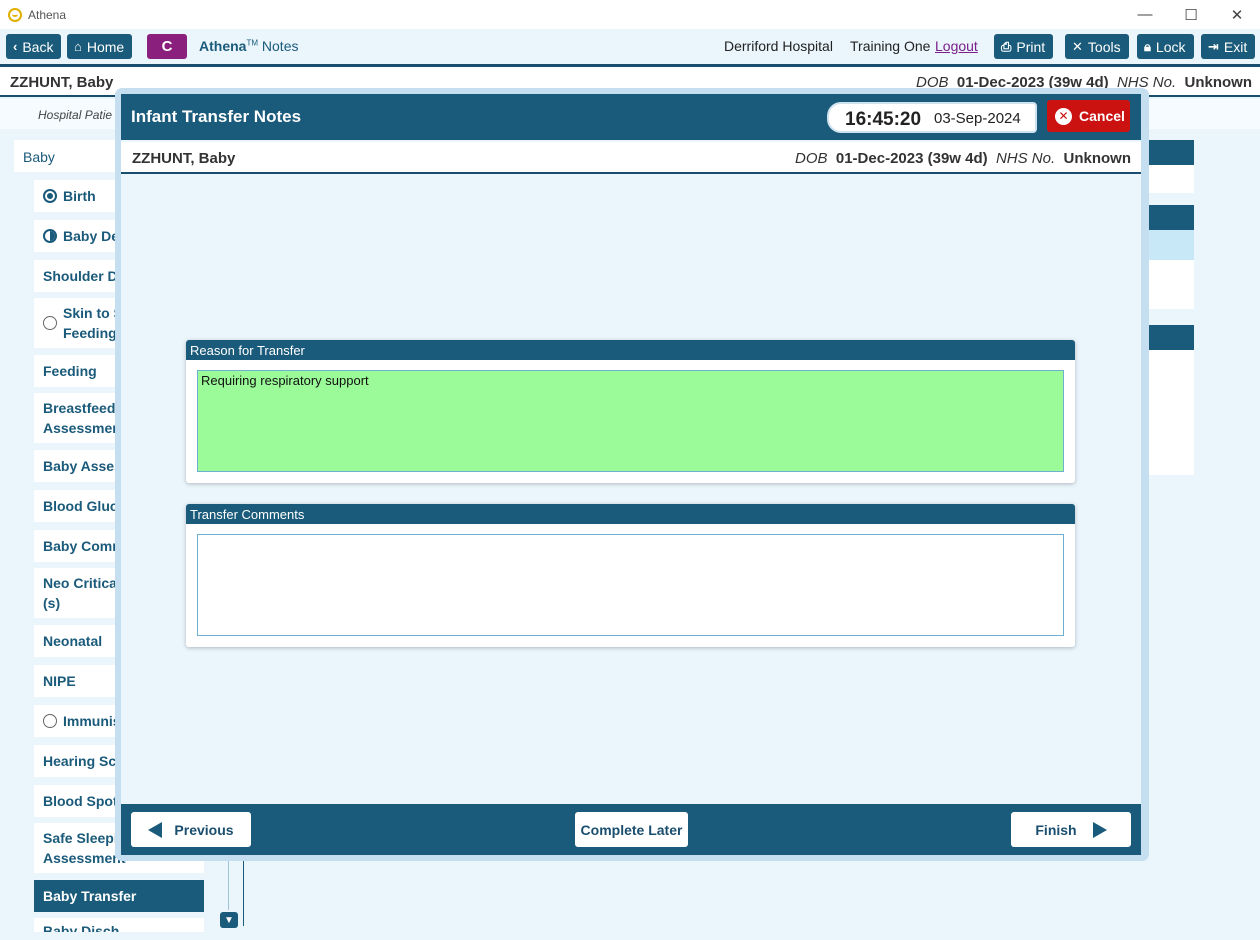  I want to click on patient-details: DOB 01-Dec-2023 (39w 4d) NHS No. Unknown, so click(963, 158).